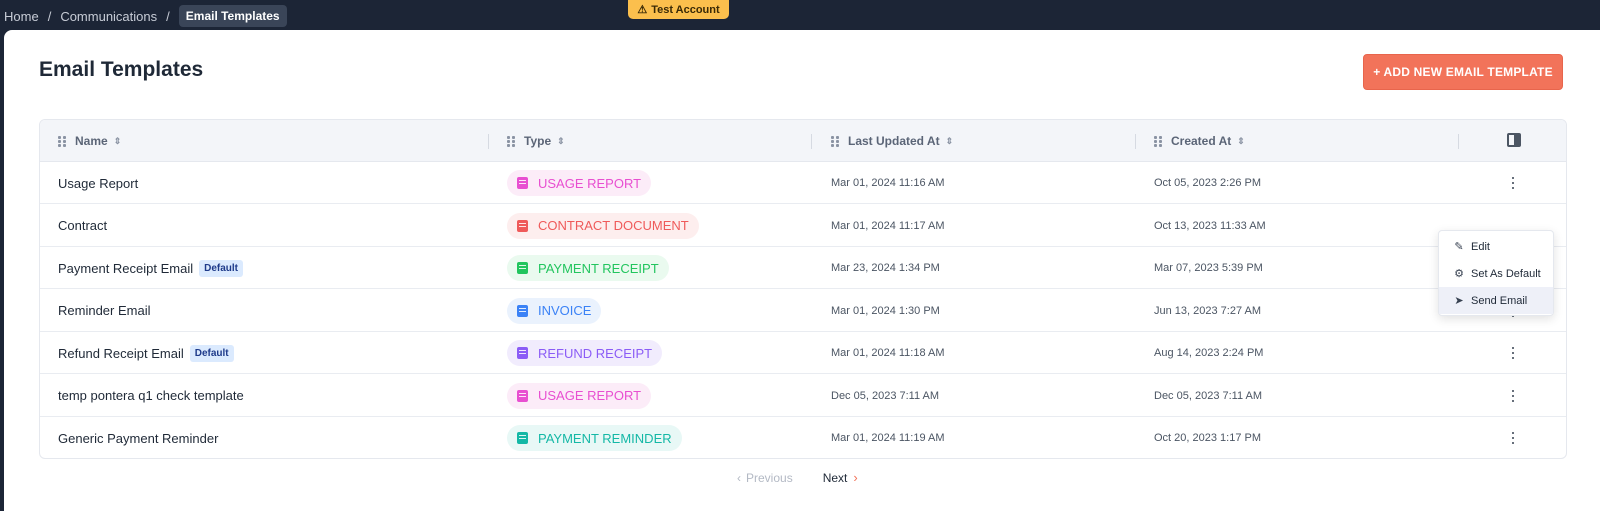 The height and width of the screenshot is (511, 1600). Describe the element at coordinates (98, 183) in the screenshot. I see `template-name: Usage Report` at that location.